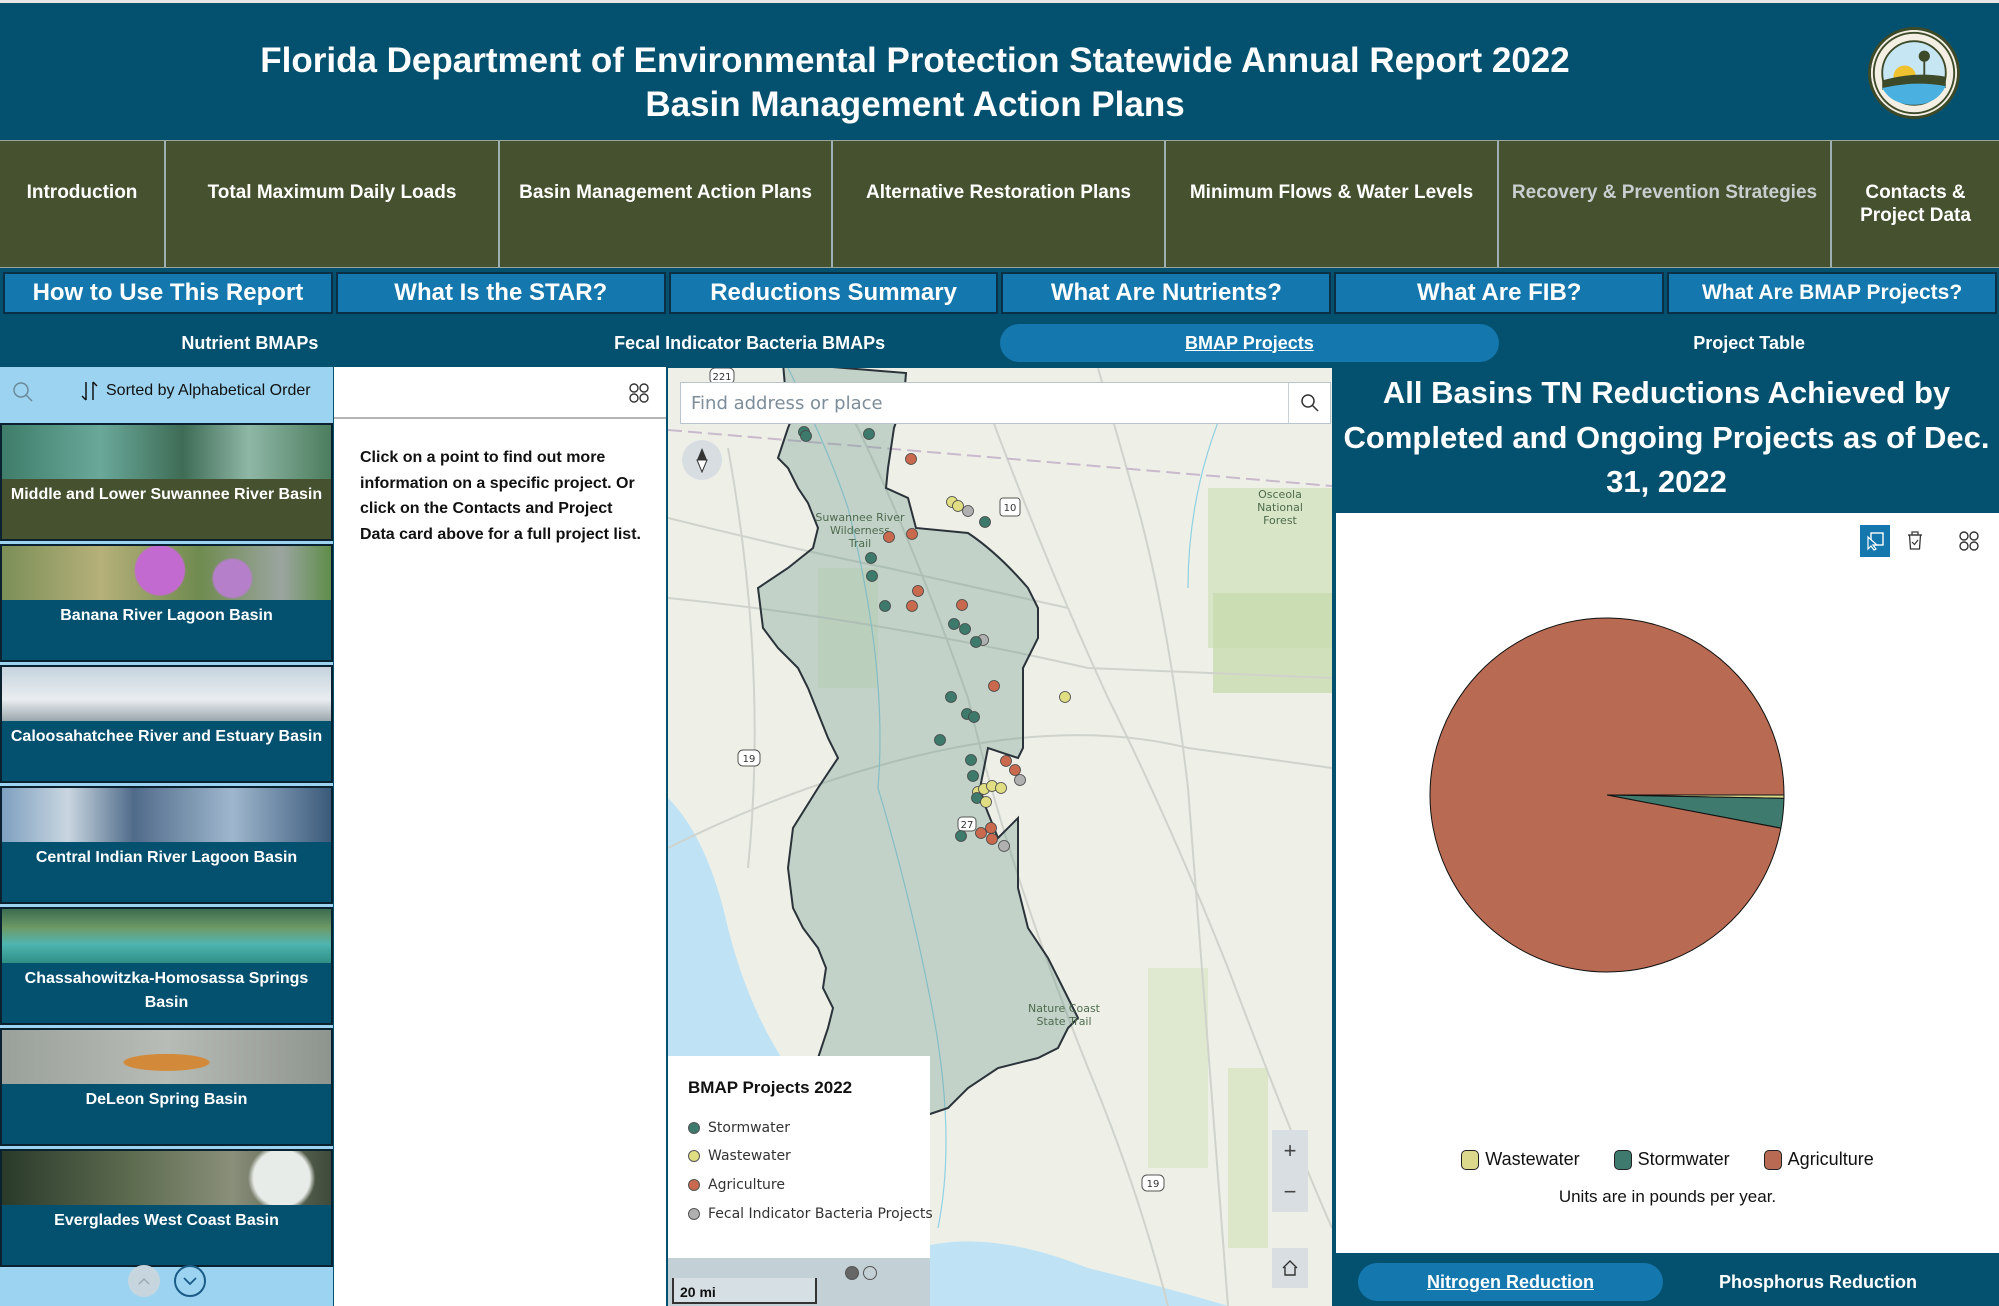 This screenshot has width=1999, height=1306. What do you see at coordinates (166, 724) in the screenshot?
I see `basin-card: Caloosahatchee River and Estuary Basin` at bounding box center [166, 724].